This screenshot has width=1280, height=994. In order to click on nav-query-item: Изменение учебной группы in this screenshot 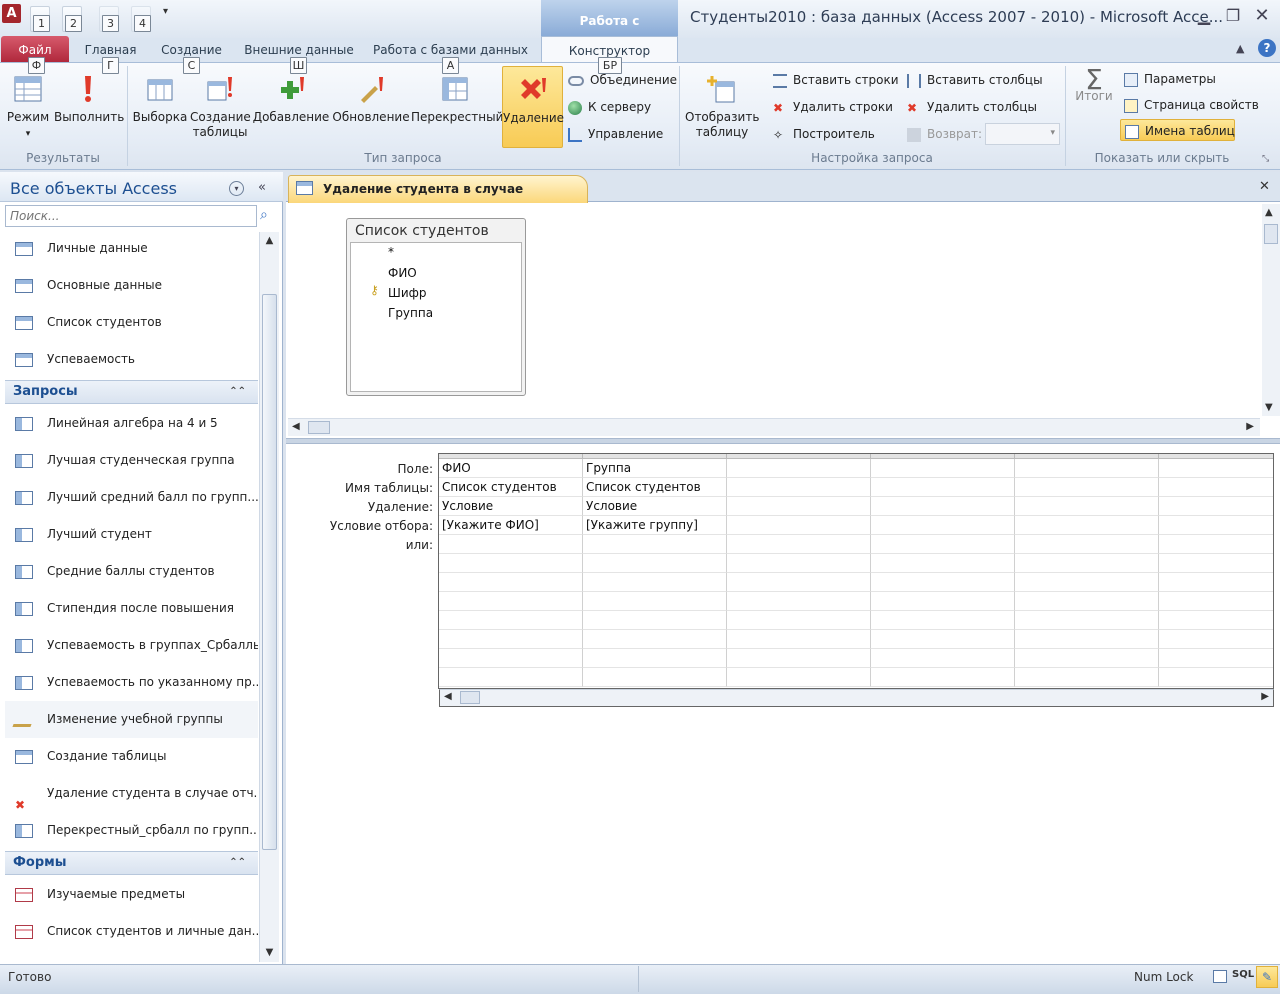, I will do `click(131, 719)`.